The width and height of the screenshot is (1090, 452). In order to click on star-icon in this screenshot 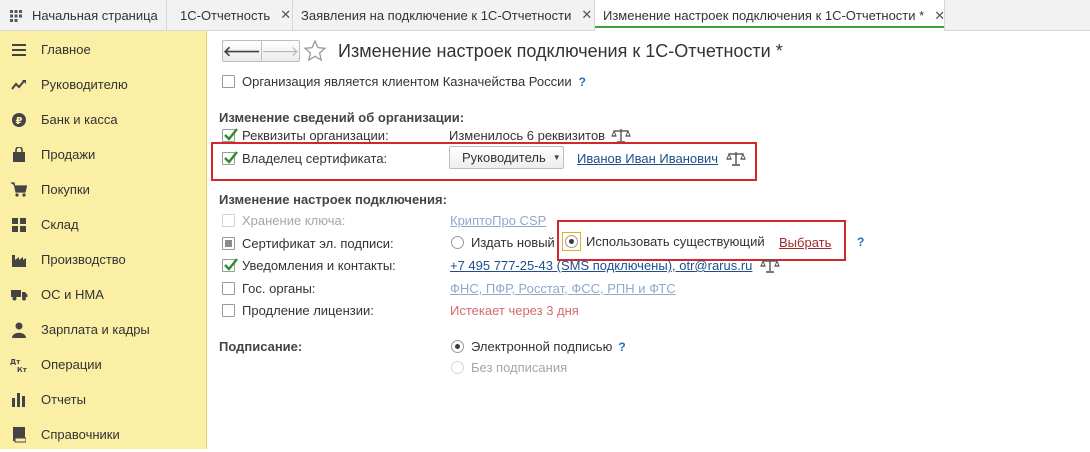, I will do `click(315, 51)`.